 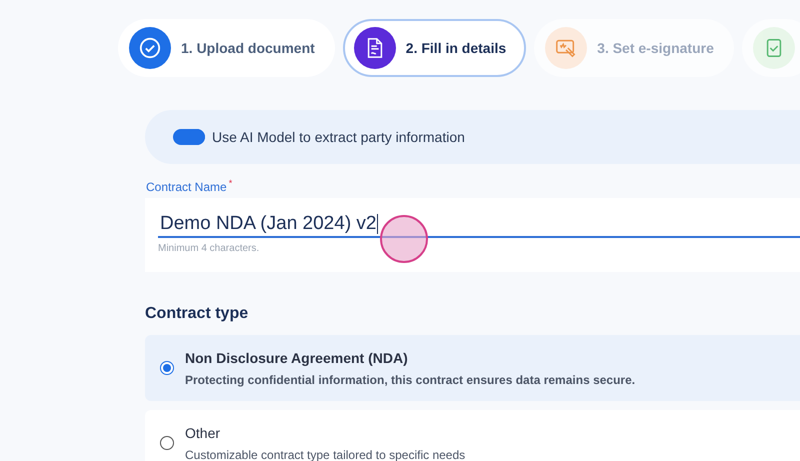 I want to click on contract-name-label: Contract Name, so click(x=186, y=187).